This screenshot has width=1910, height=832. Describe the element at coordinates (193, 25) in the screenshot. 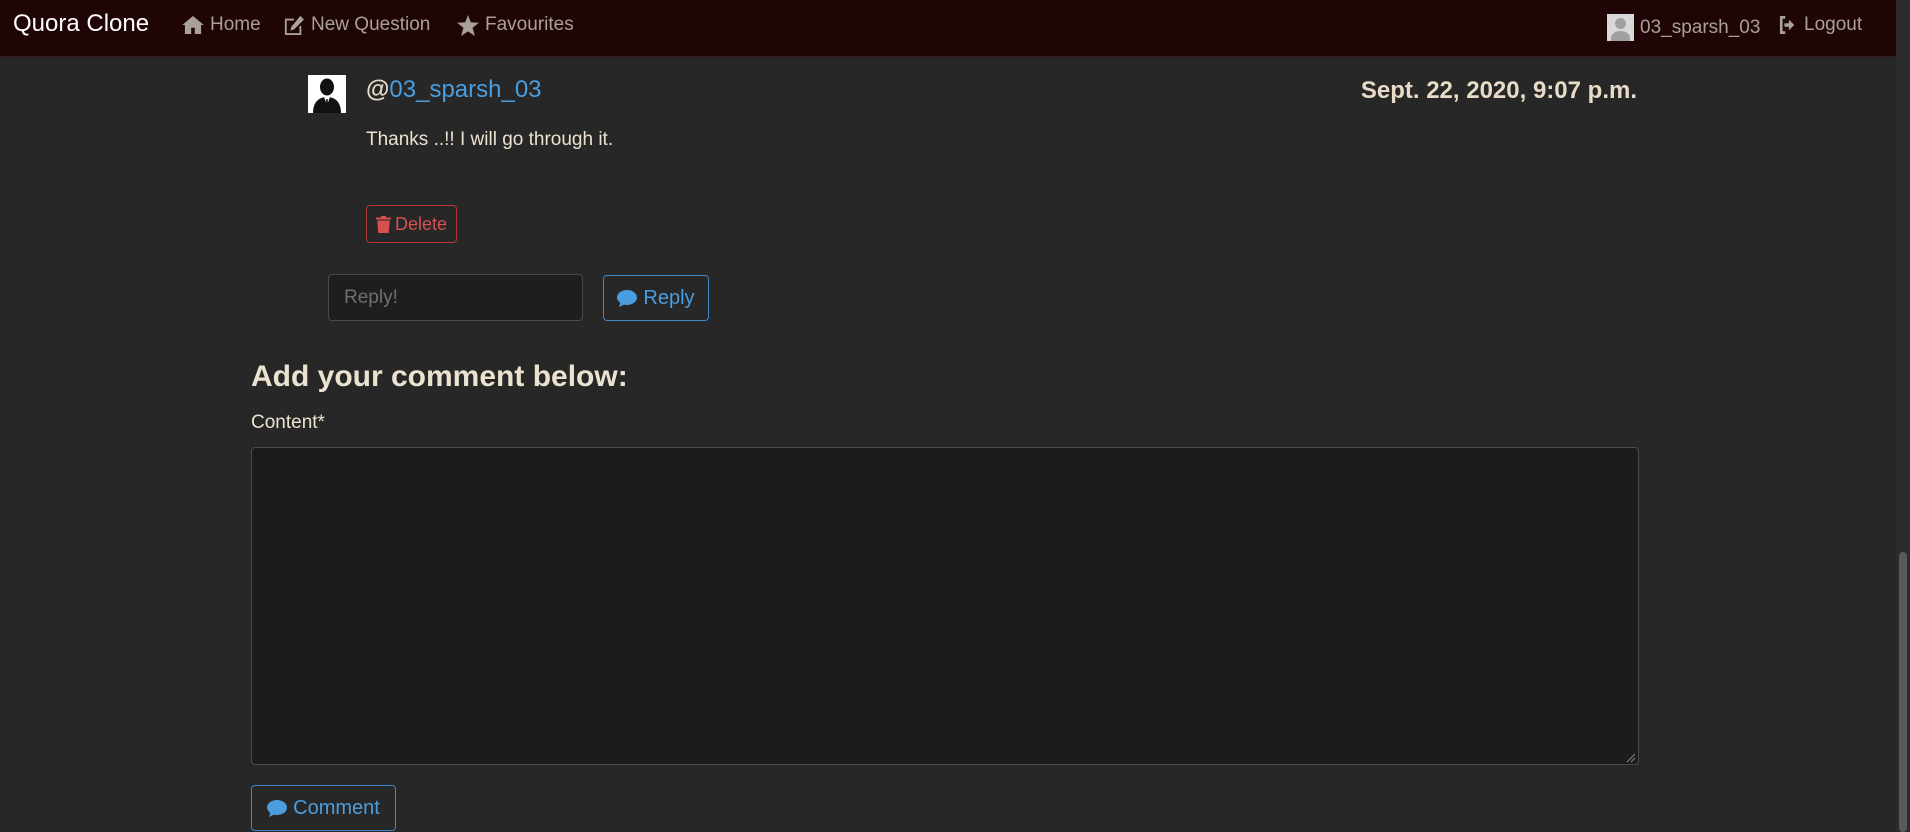

I see `home-icon` at that location.